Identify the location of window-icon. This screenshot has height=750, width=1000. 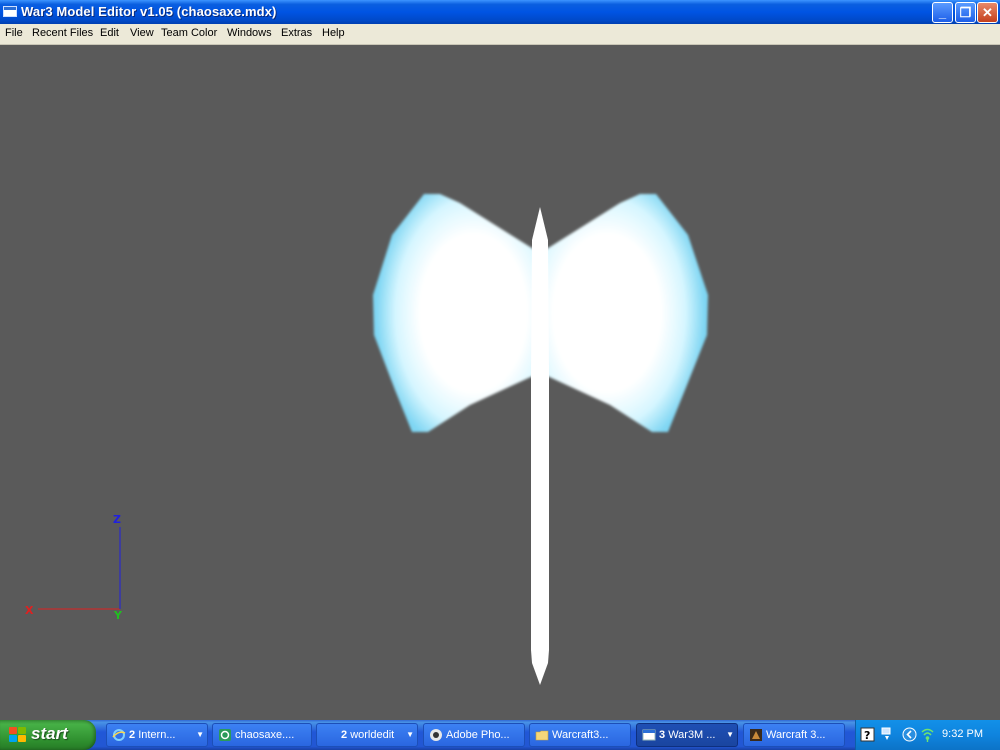
(649, 735).